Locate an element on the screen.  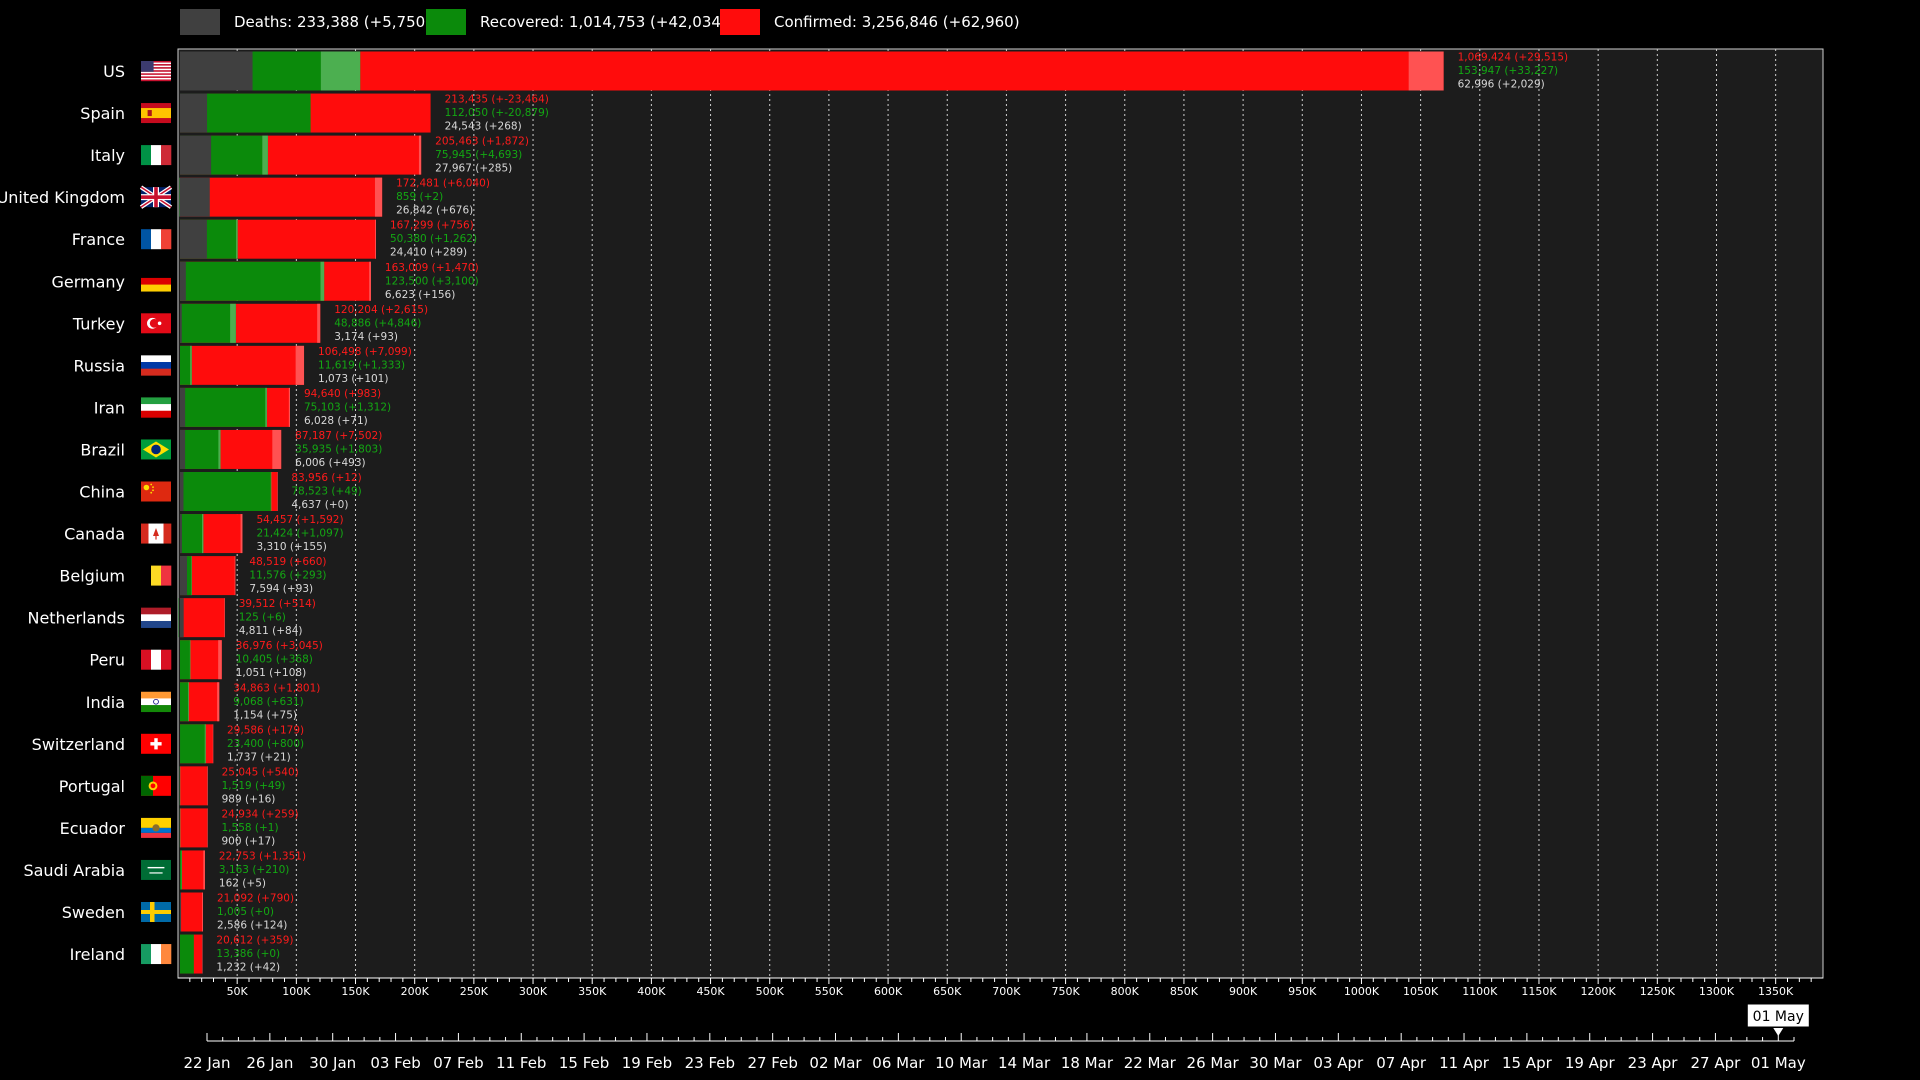
x-tick-label-100K: 100K is located at coordinates (296, 991).